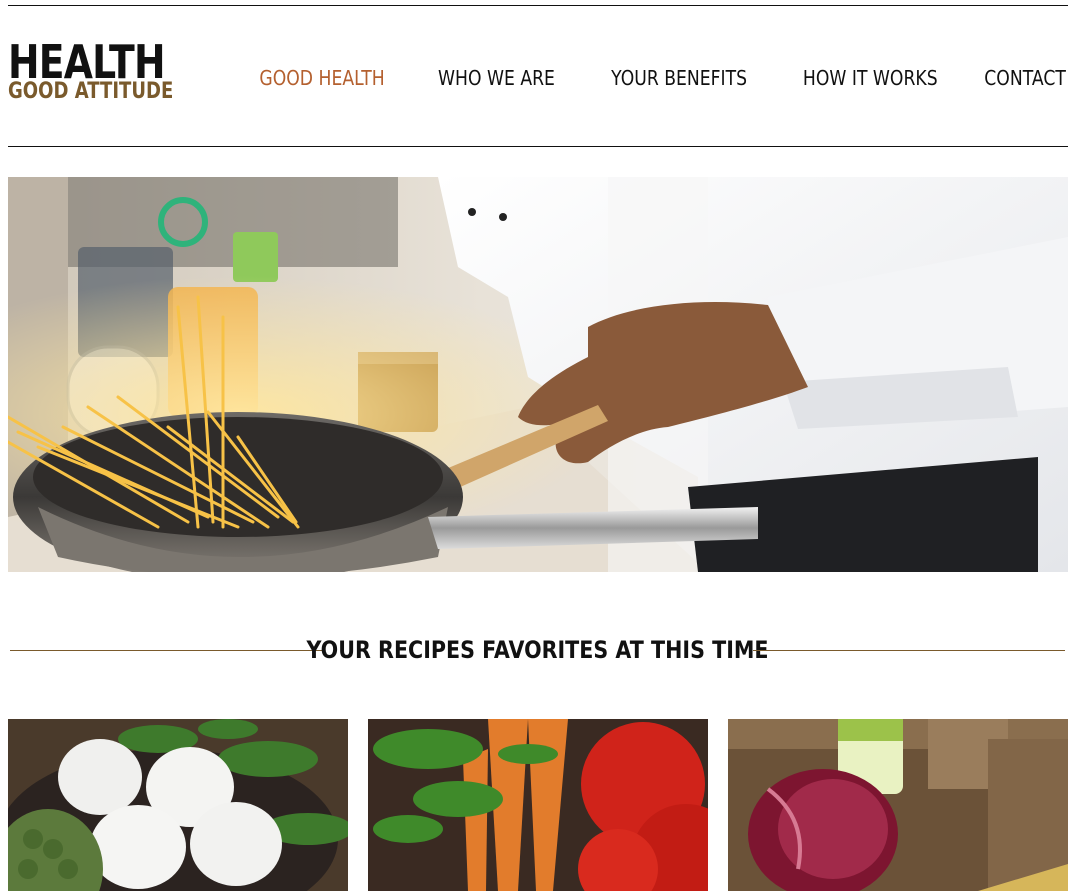 The width and height of the screenshot is (1077, 891). I want to click on vegetables-illustration, so click(538, 805).